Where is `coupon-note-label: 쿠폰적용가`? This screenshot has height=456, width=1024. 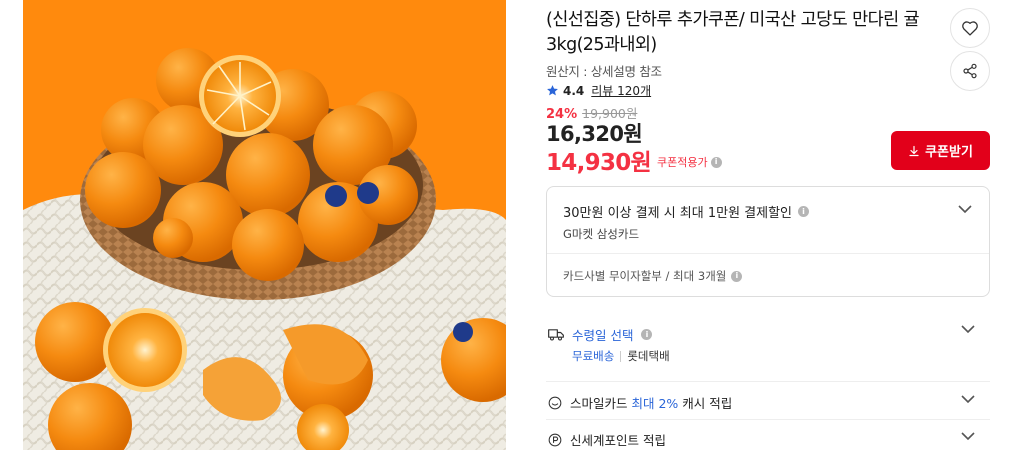 coupon-note-label: 쿠폰적용가 is located at coordinates (682, 162).